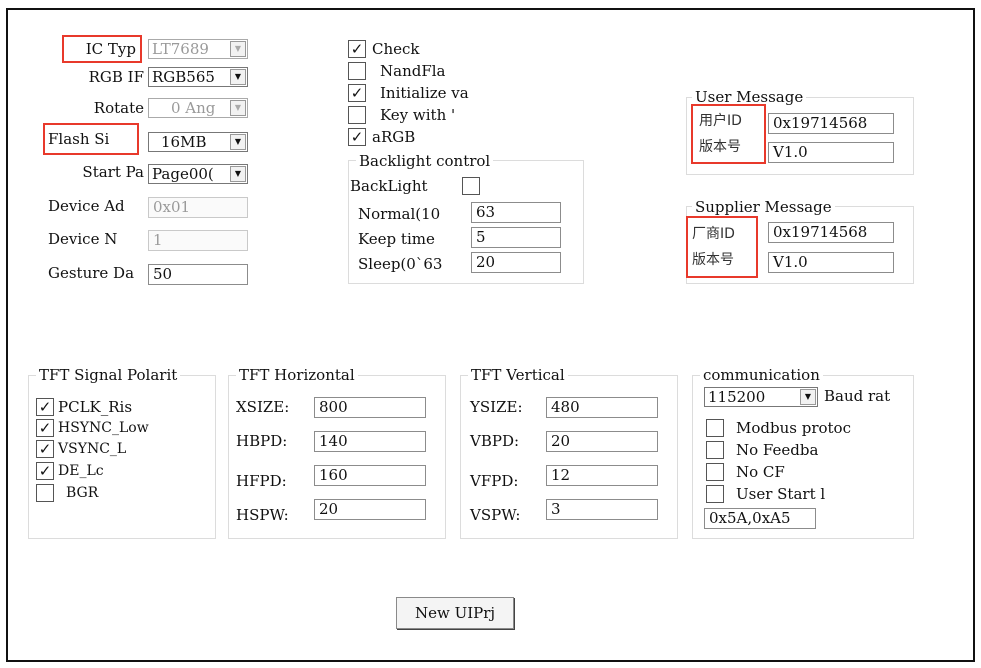 This screenshot has width=981, height=668. What do you see at coordinates (781, 494) in the screenshot?
I see `user-start-label: User Start l` at bounding box center [781, 494].